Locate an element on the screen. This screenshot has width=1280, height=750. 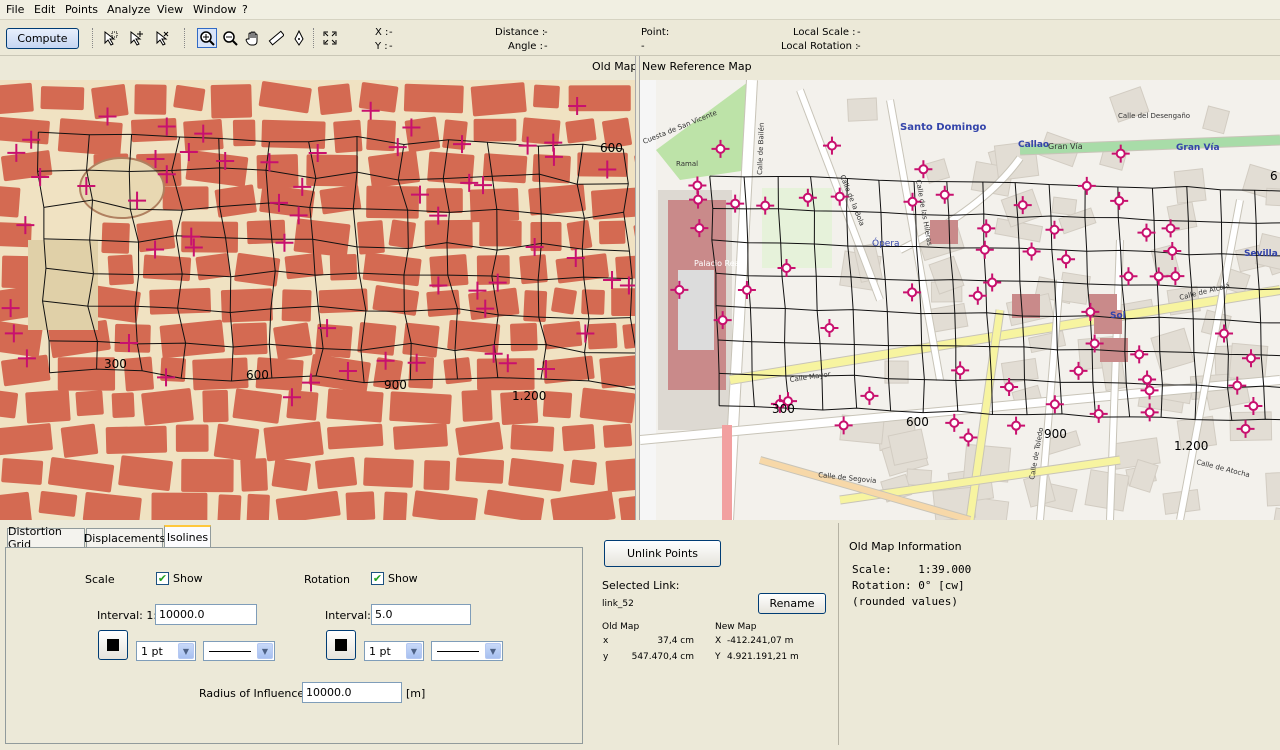
panel-divider is located at coordinates (838, 634).